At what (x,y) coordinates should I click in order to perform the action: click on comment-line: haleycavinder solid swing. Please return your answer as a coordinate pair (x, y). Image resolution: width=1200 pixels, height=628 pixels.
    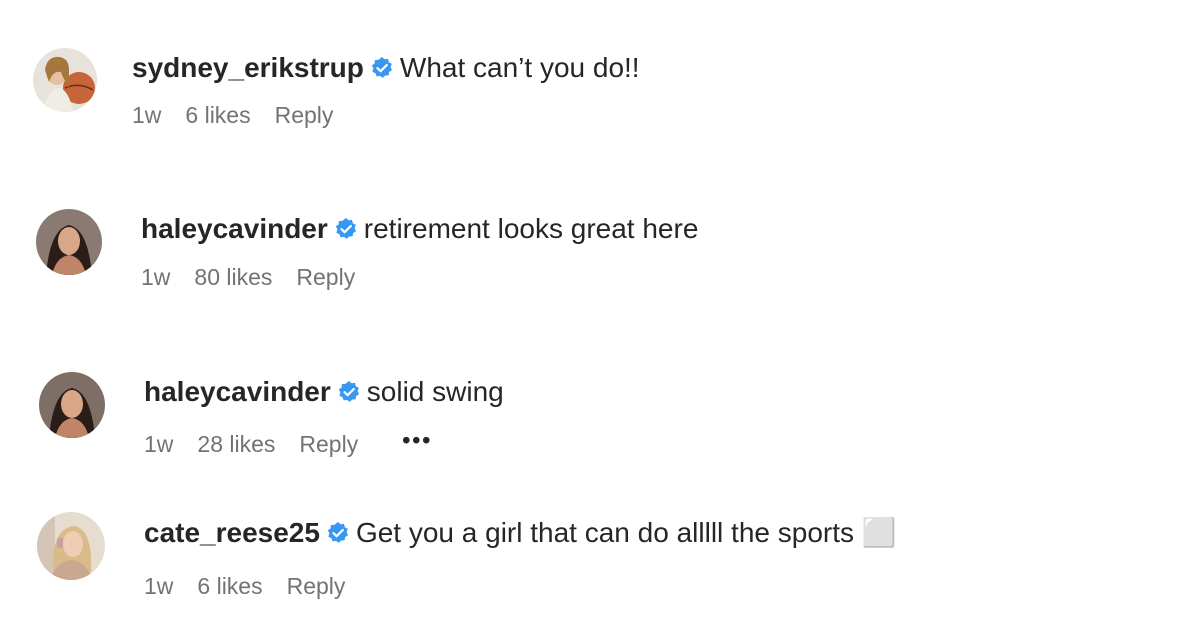
    Looking at the image, I should click on (324, 393).